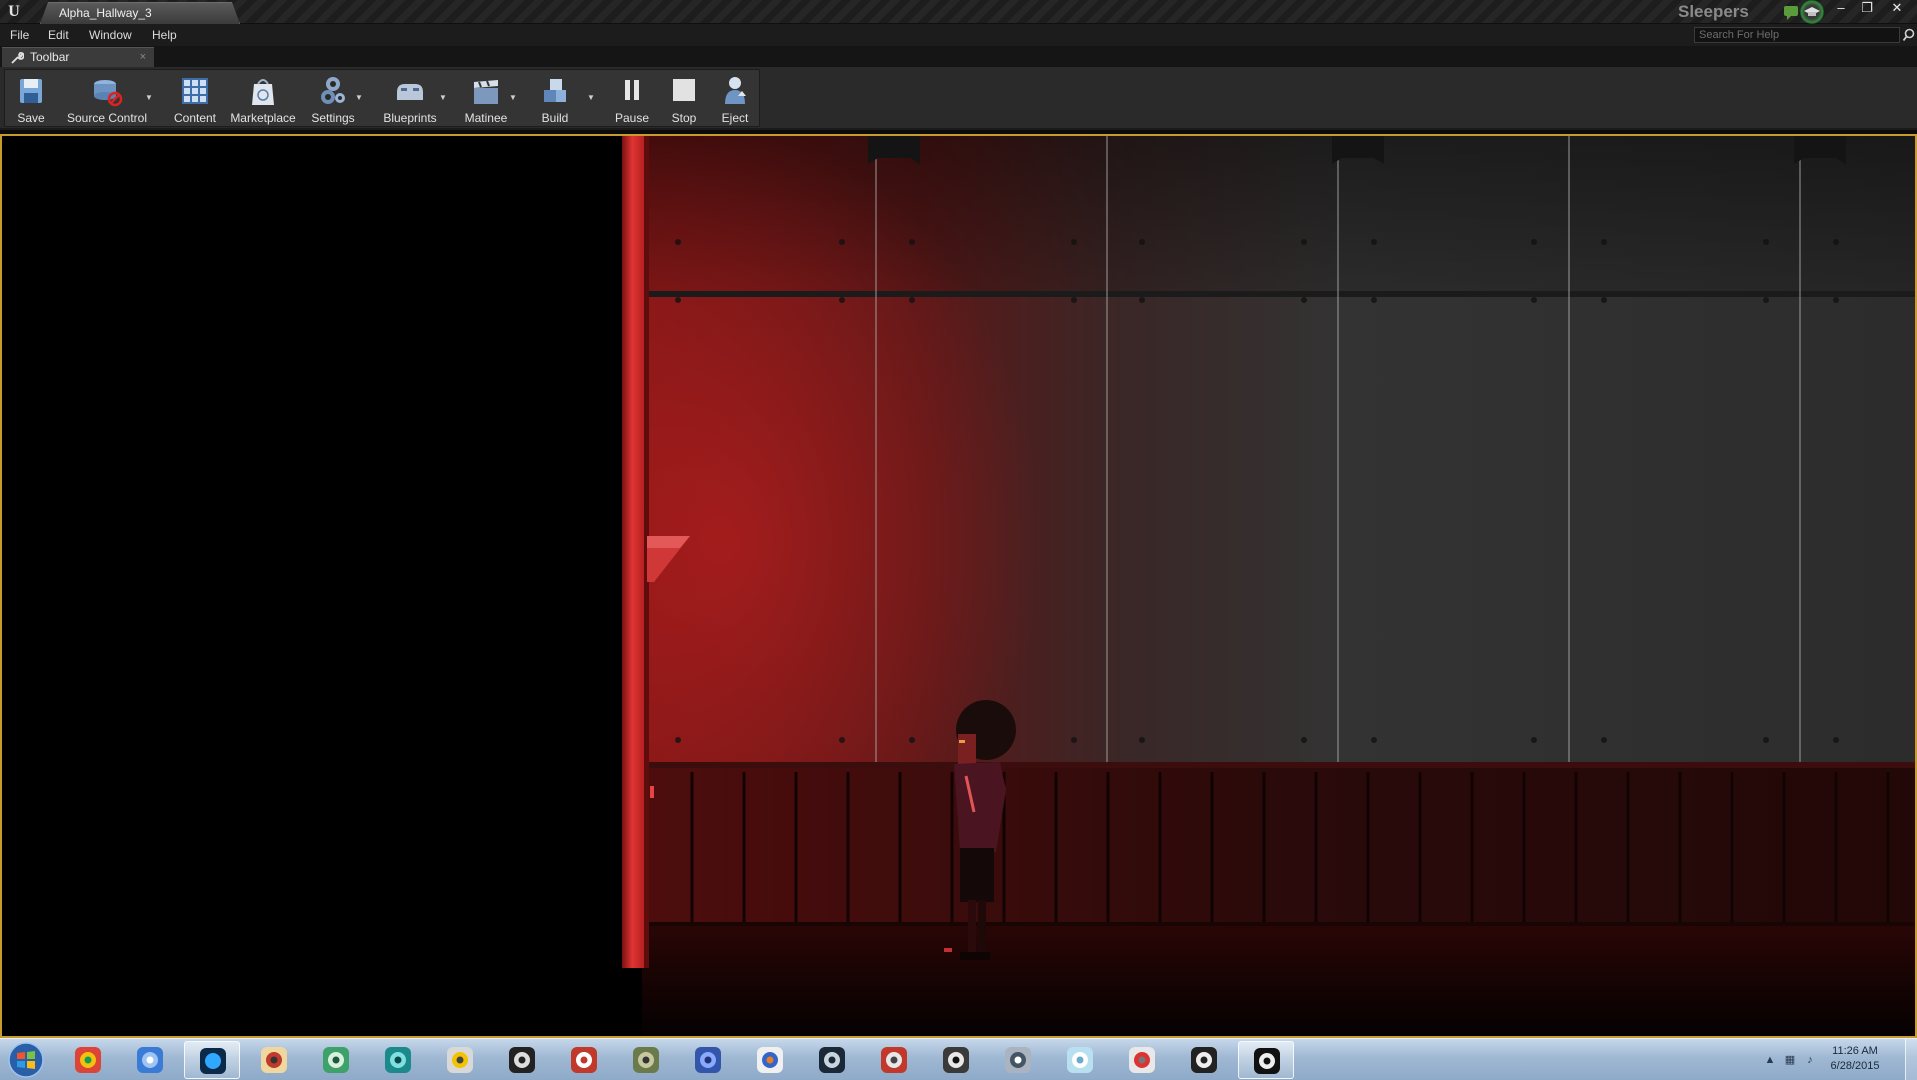 The image size is (1917, 1080). I want to click on taskbar-app-guitar, so click(956, 1060).